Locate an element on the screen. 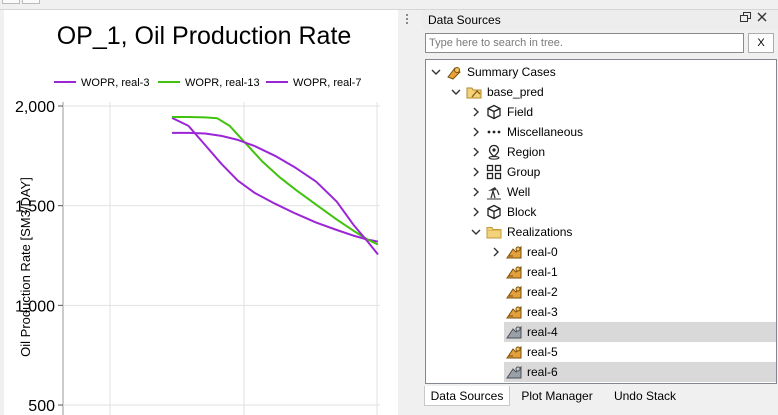 The width and height of the screenshot is (778, 415). case-folder-icon is located at coordinates (474, 92).